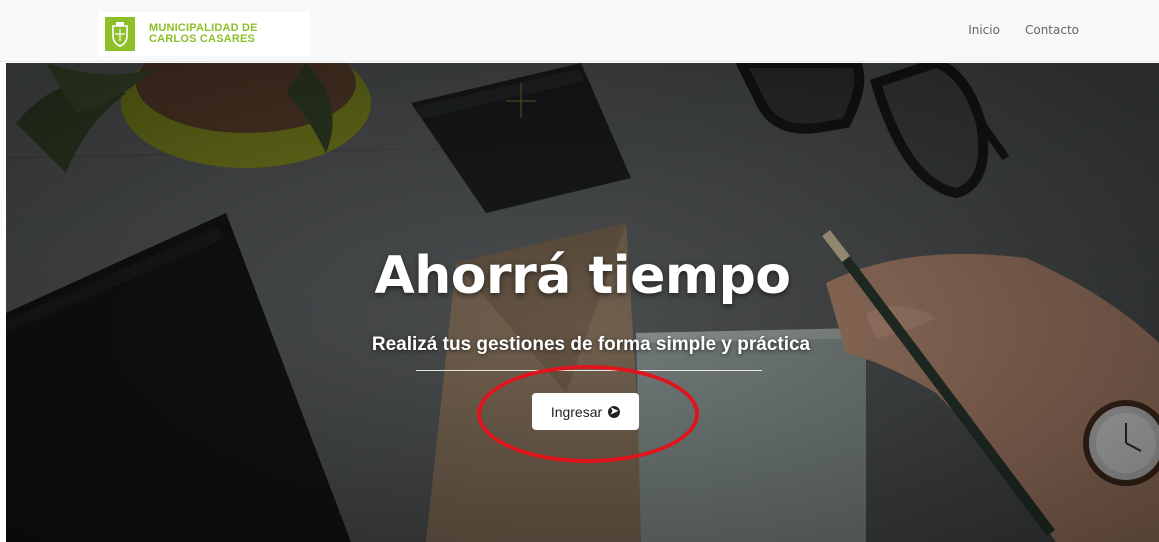  Describe the element at coordinates (576, 411) in the screenshot. I see `ingresar-button-label: Ingresar` at that location.